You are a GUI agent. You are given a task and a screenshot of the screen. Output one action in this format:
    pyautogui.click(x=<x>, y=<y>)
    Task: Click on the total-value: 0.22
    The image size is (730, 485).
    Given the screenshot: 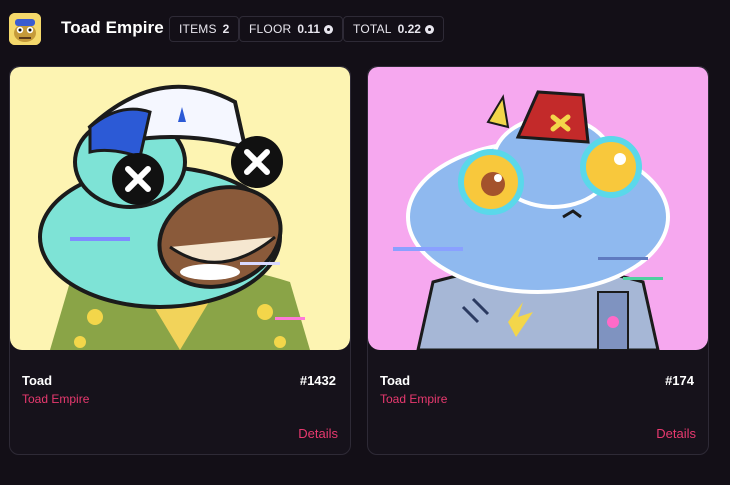 What is the action you would take?
    pyautogui.click(x=409, y=29)
    